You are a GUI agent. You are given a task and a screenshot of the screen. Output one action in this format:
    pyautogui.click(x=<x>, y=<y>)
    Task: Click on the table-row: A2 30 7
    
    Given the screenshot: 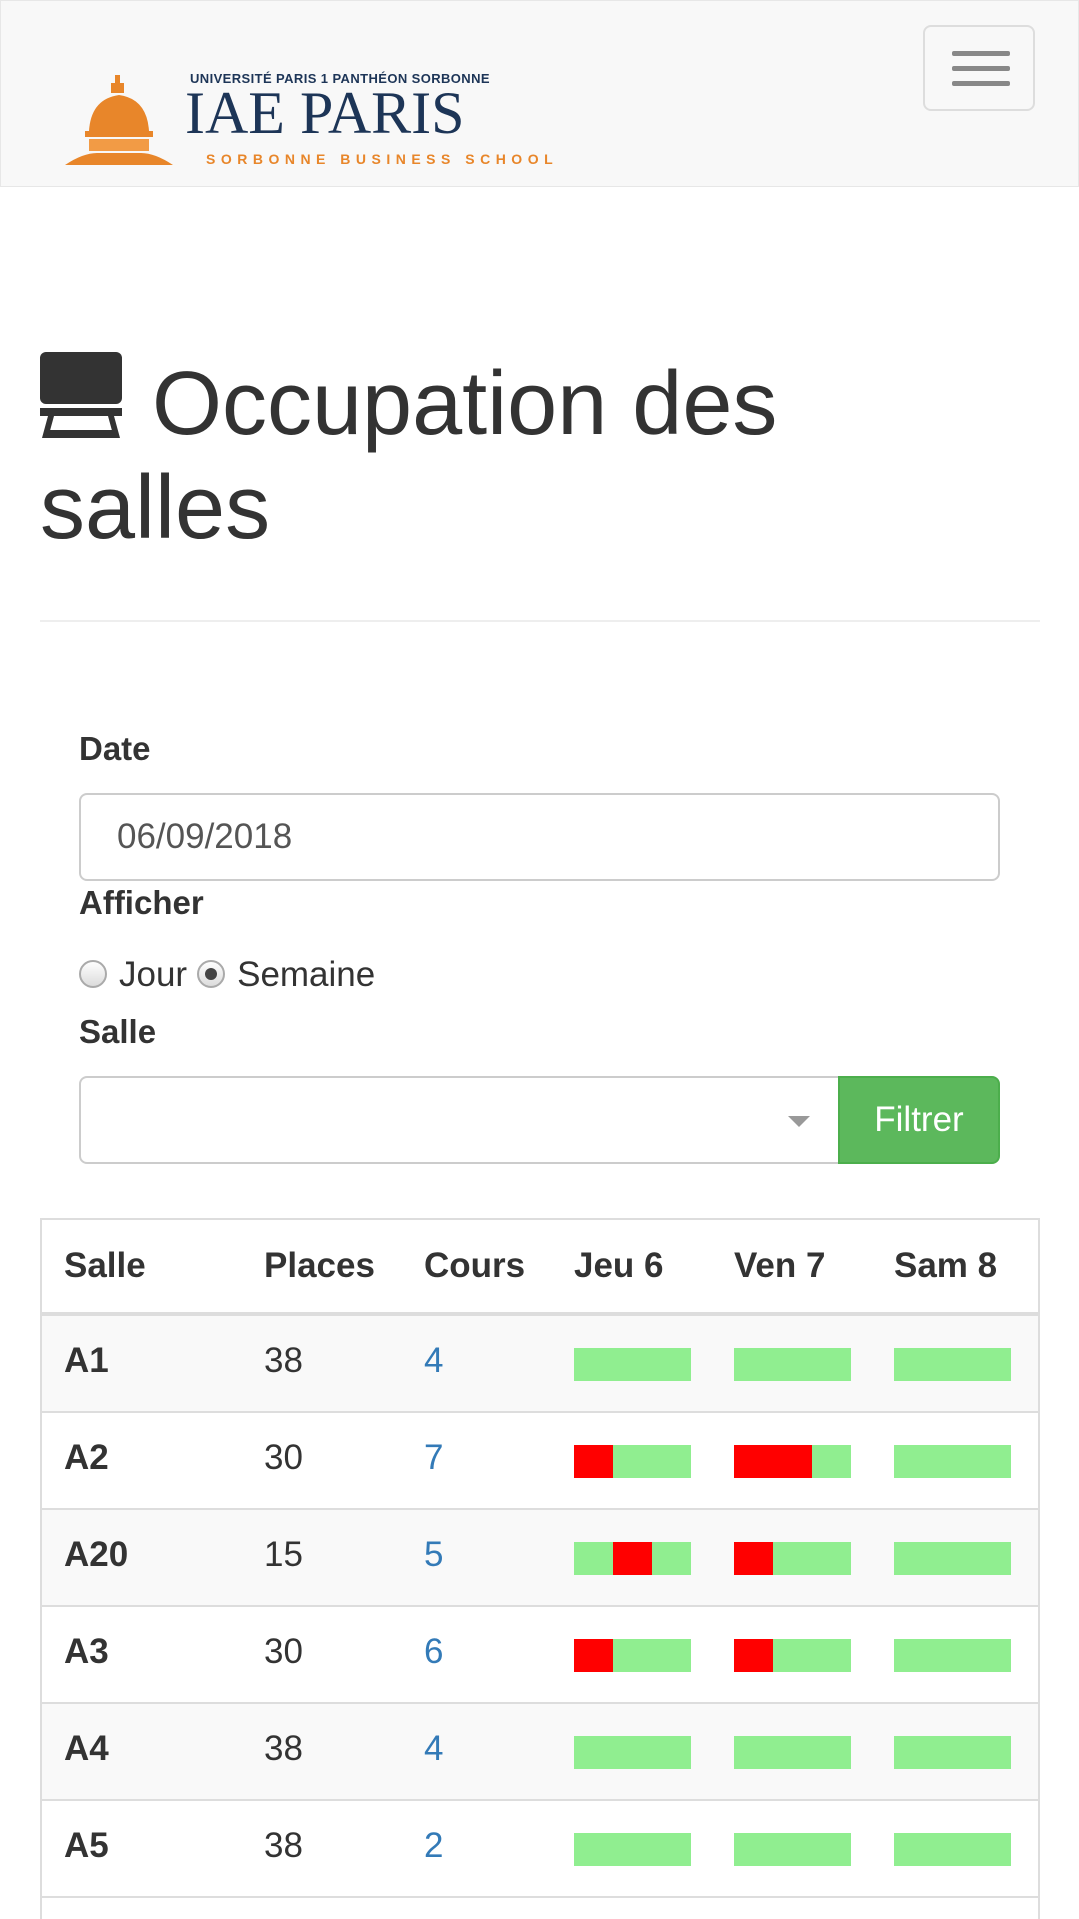 What is the action you would take?
    pyautogui.click(x=540, y=1461)
    